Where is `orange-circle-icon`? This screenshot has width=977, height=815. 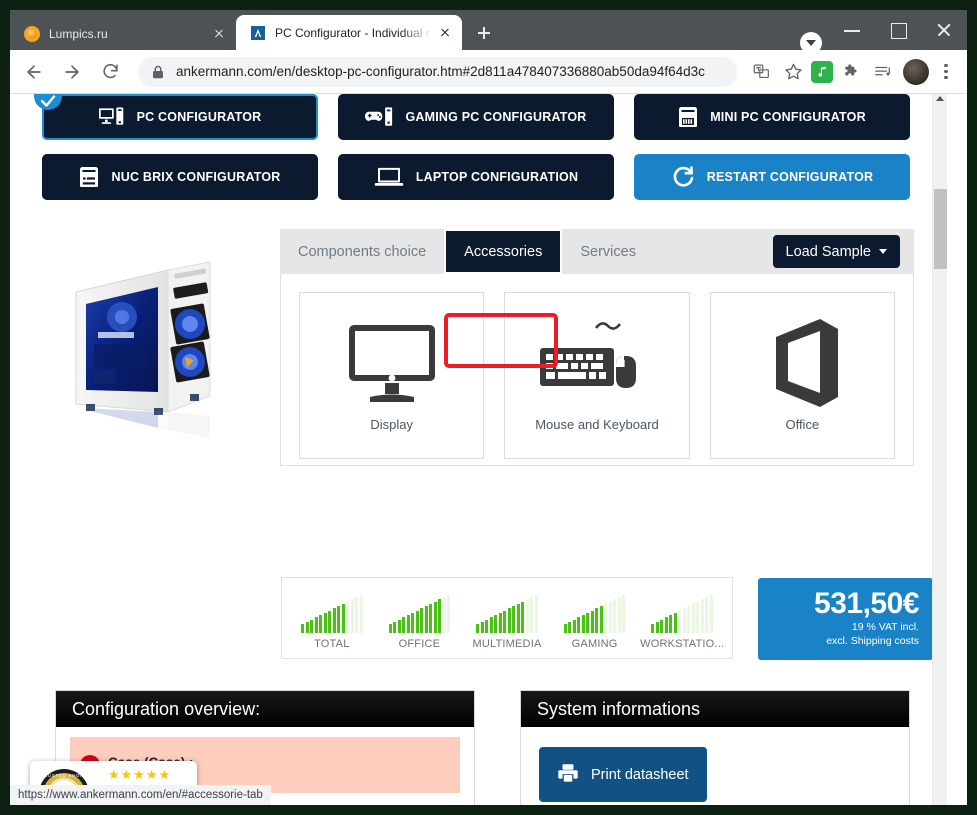 orange-circle-icon is located at coordinates (32, 33).